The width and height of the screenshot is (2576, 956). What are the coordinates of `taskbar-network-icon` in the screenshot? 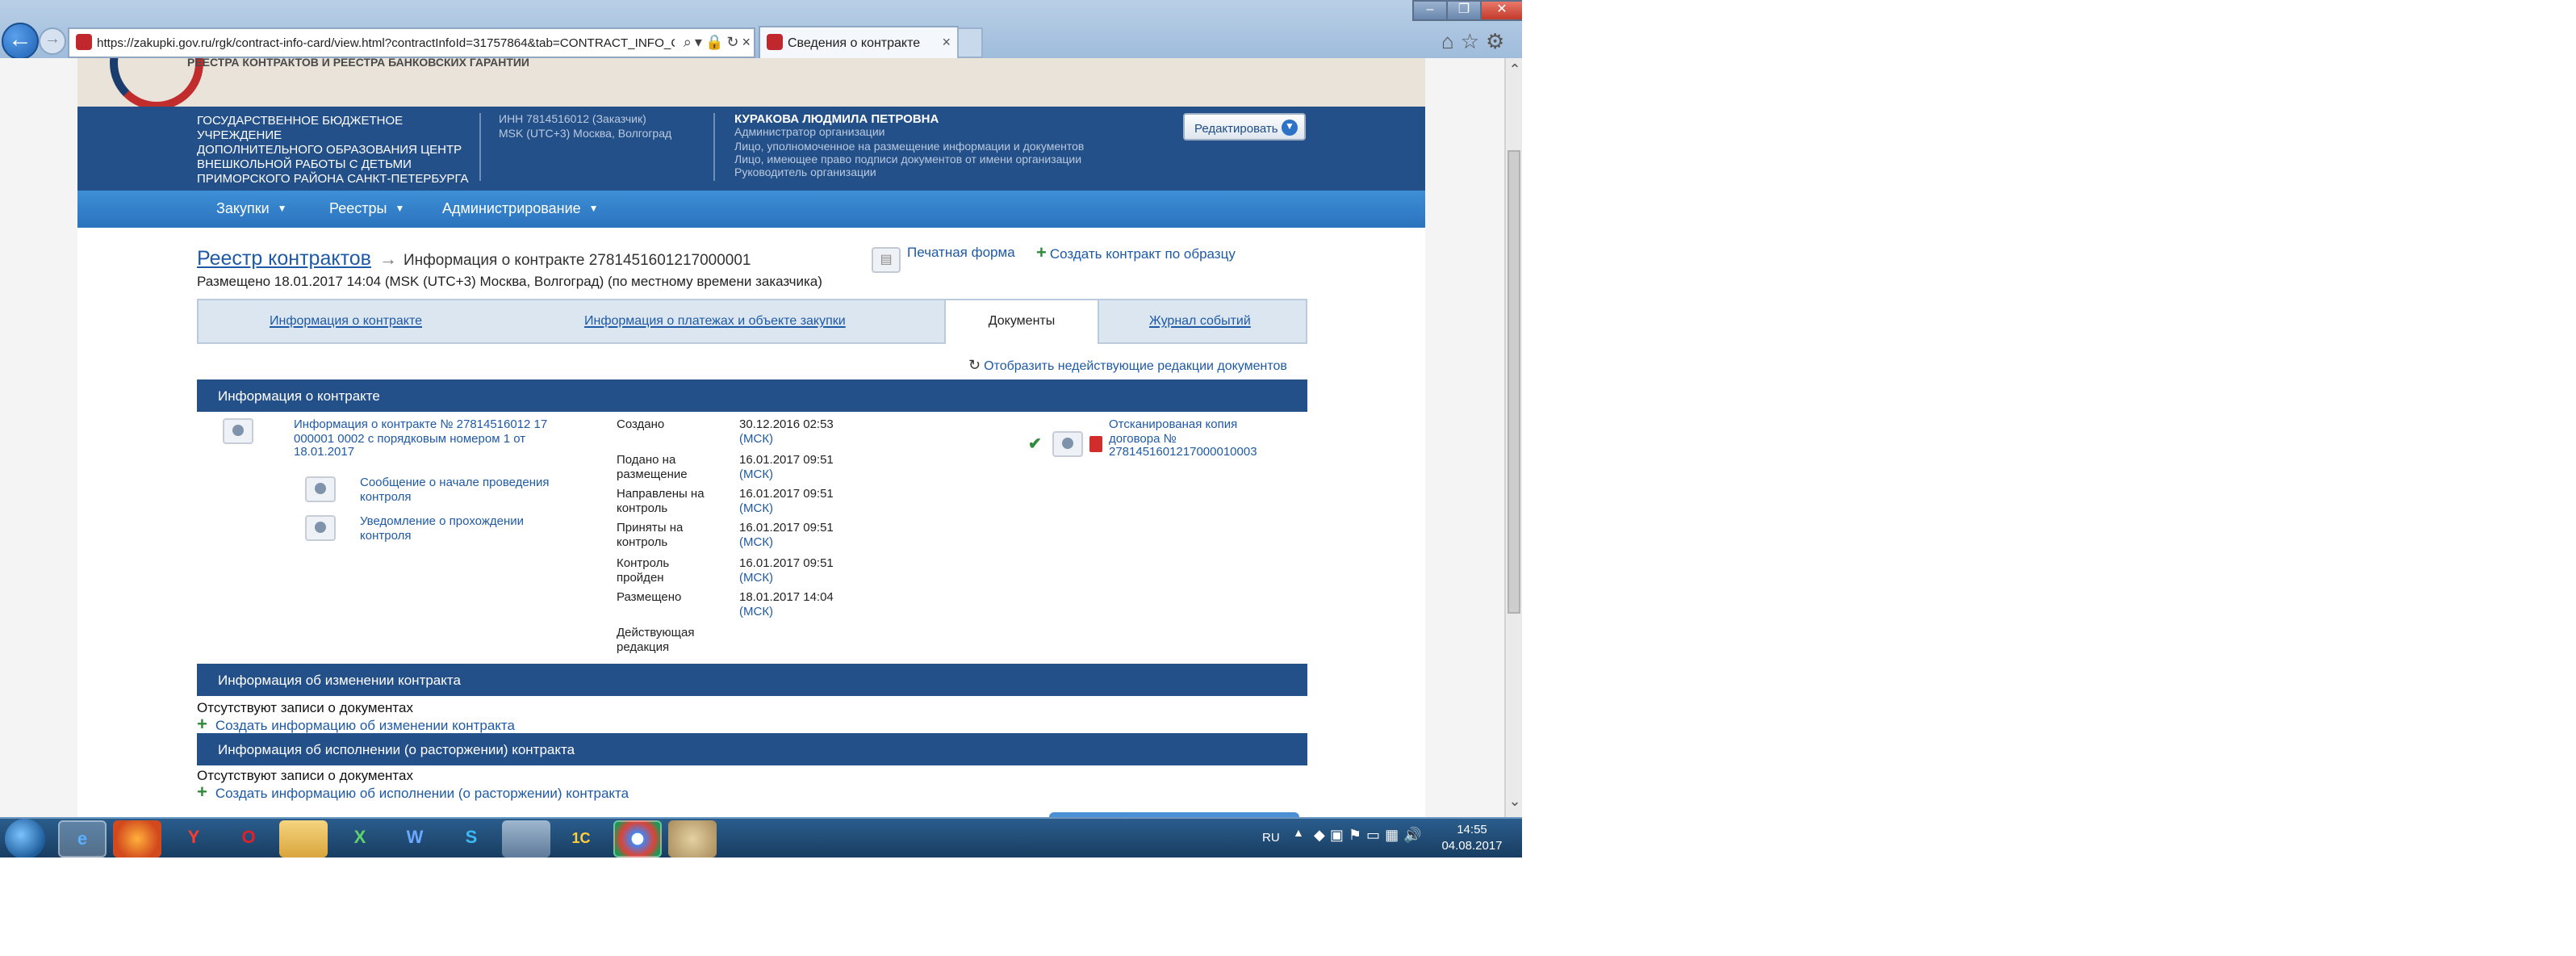 It's located at (526, 838).